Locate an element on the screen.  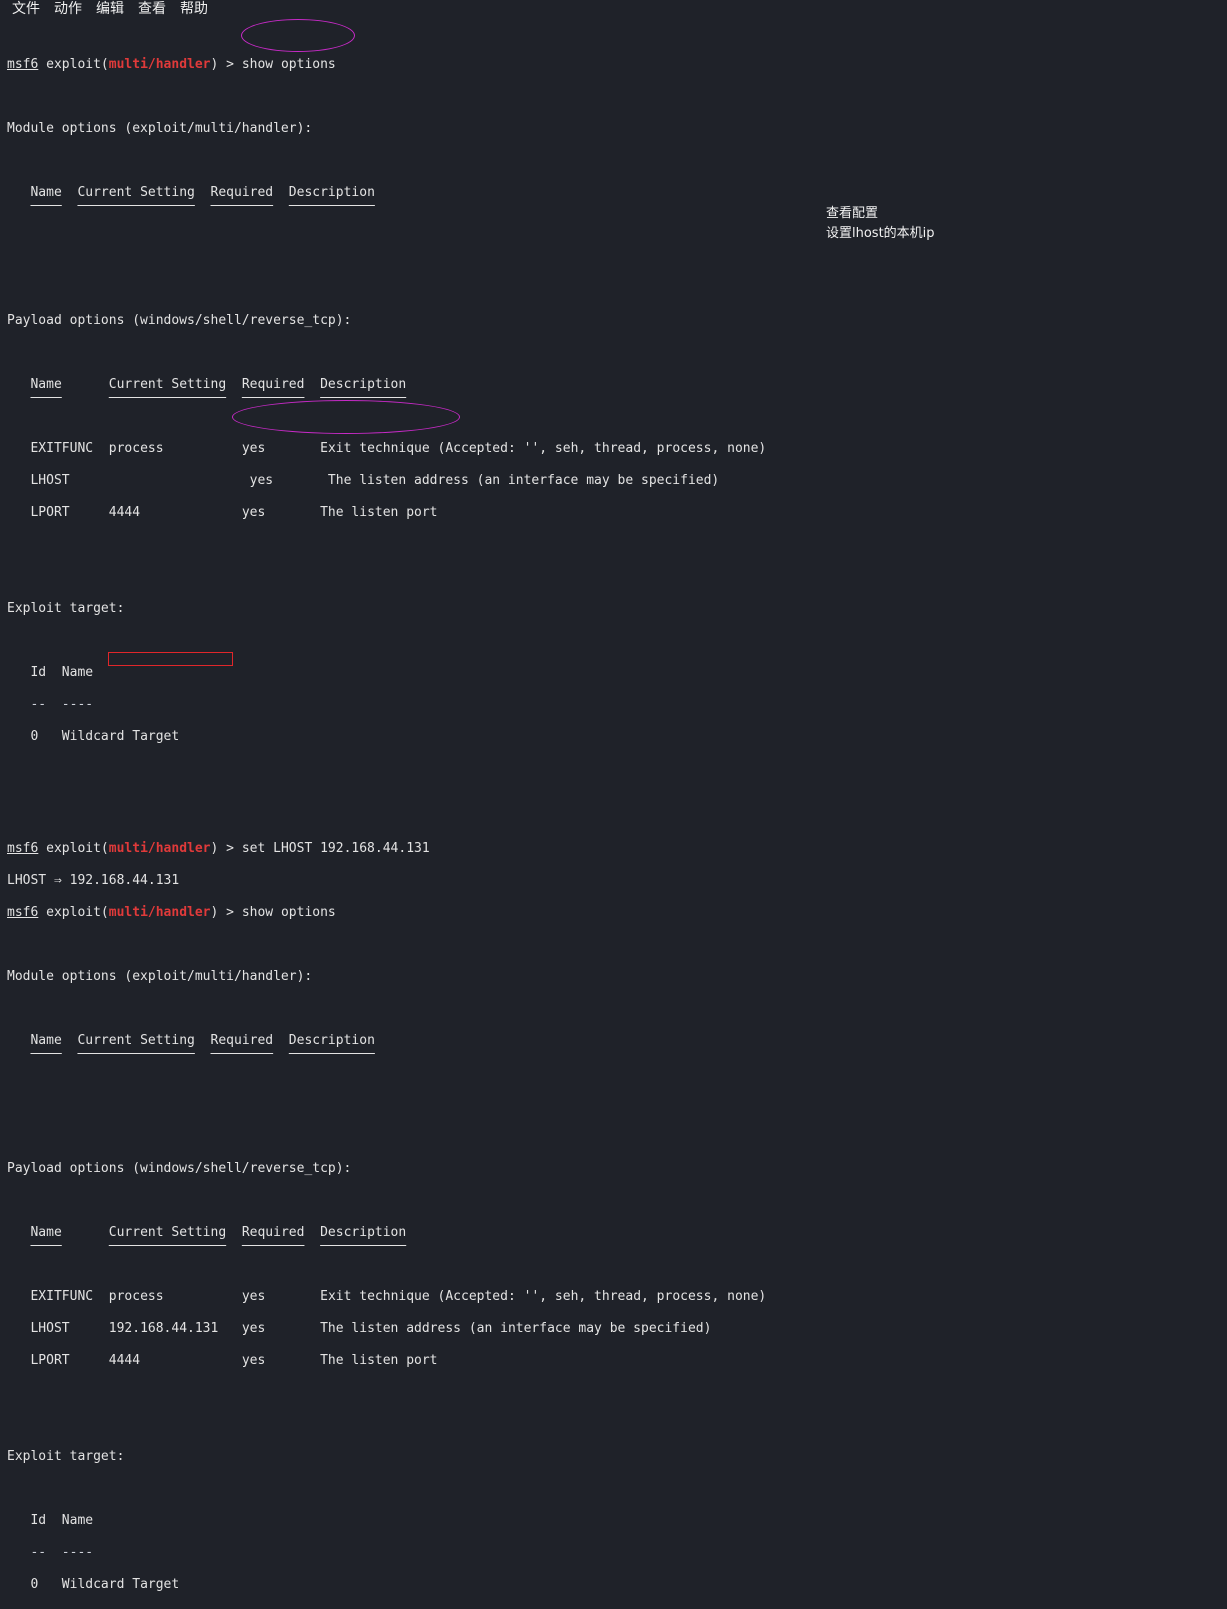
annotation-note-set-lhost: 设置lhost的本机ip is located at coordinates (880, 233).